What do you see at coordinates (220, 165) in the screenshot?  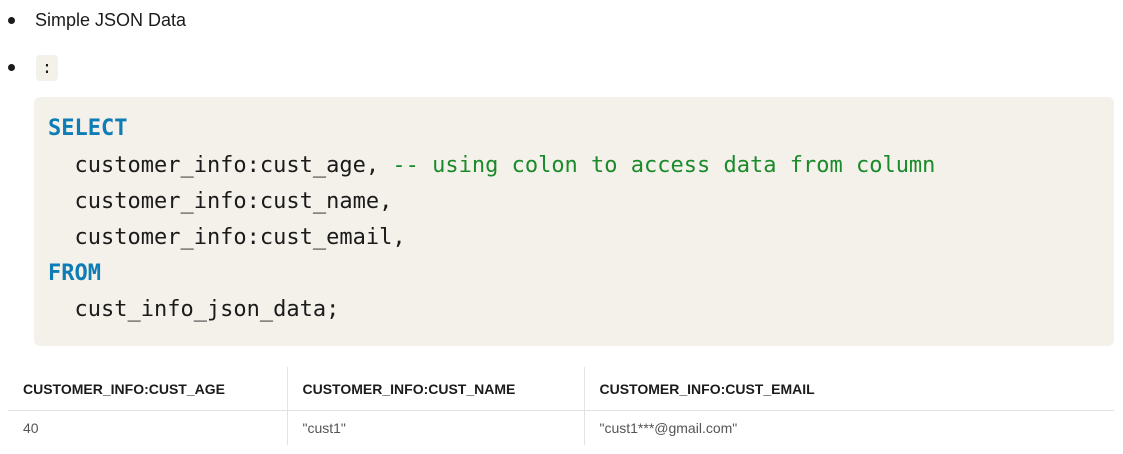 I see `code-text: customer_info:cust_age,` at bounding box center [220, 165].